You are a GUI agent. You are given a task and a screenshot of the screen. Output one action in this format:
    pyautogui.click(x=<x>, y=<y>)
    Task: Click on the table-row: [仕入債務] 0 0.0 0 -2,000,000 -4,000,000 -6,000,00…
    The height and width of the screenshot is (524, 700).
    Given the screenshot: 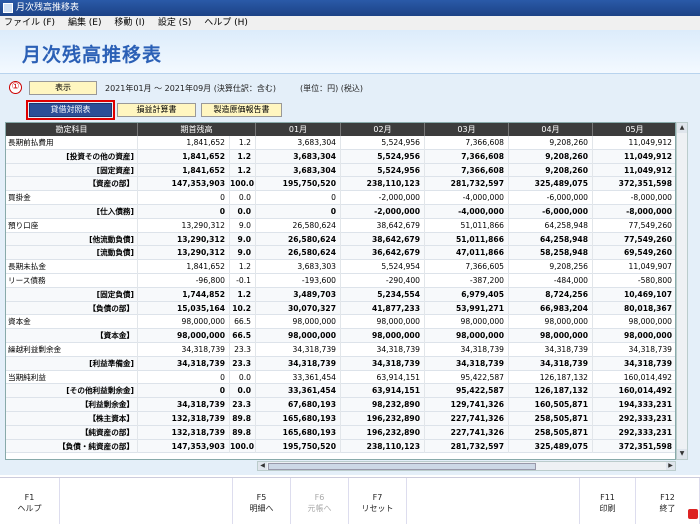 What is the action you would take?
    pyautogui.click(x=340, y=212)
    